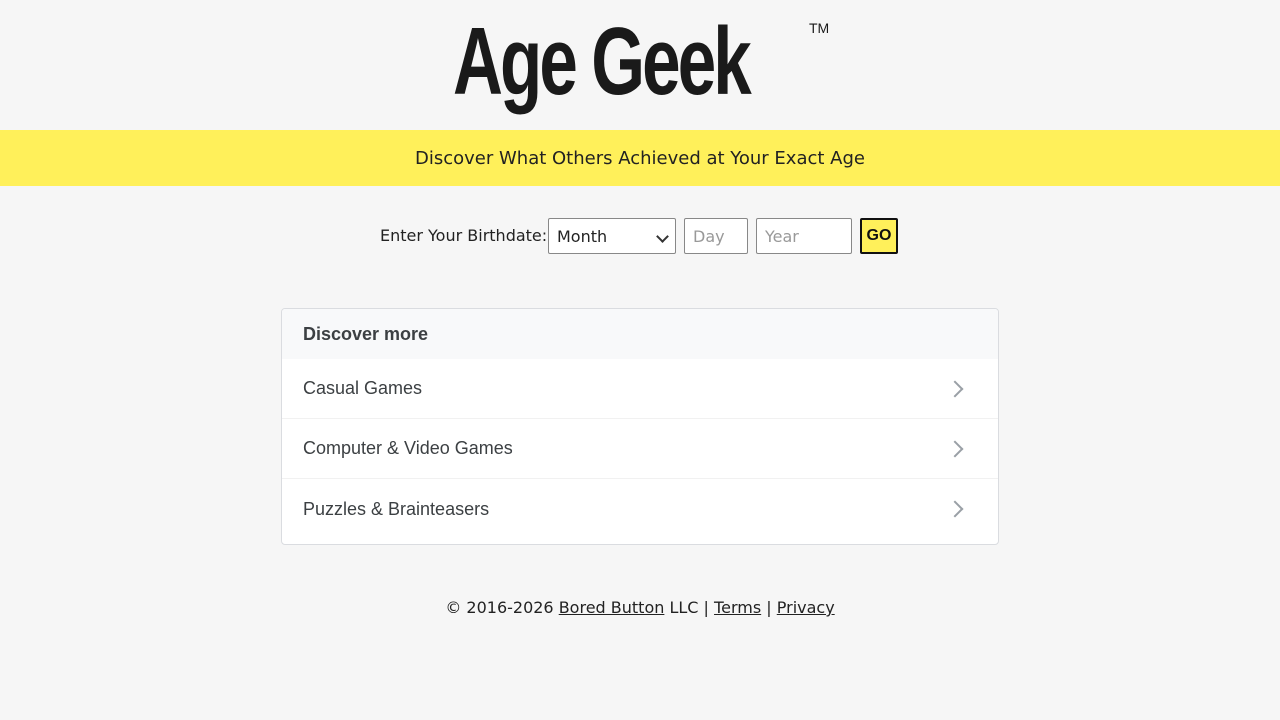 The width and height of the screenshot is (1280, 720). Describe the element at coordinates (499, 607) in the screenshot. I see `copyright-text: © 2016-2026` at that location.